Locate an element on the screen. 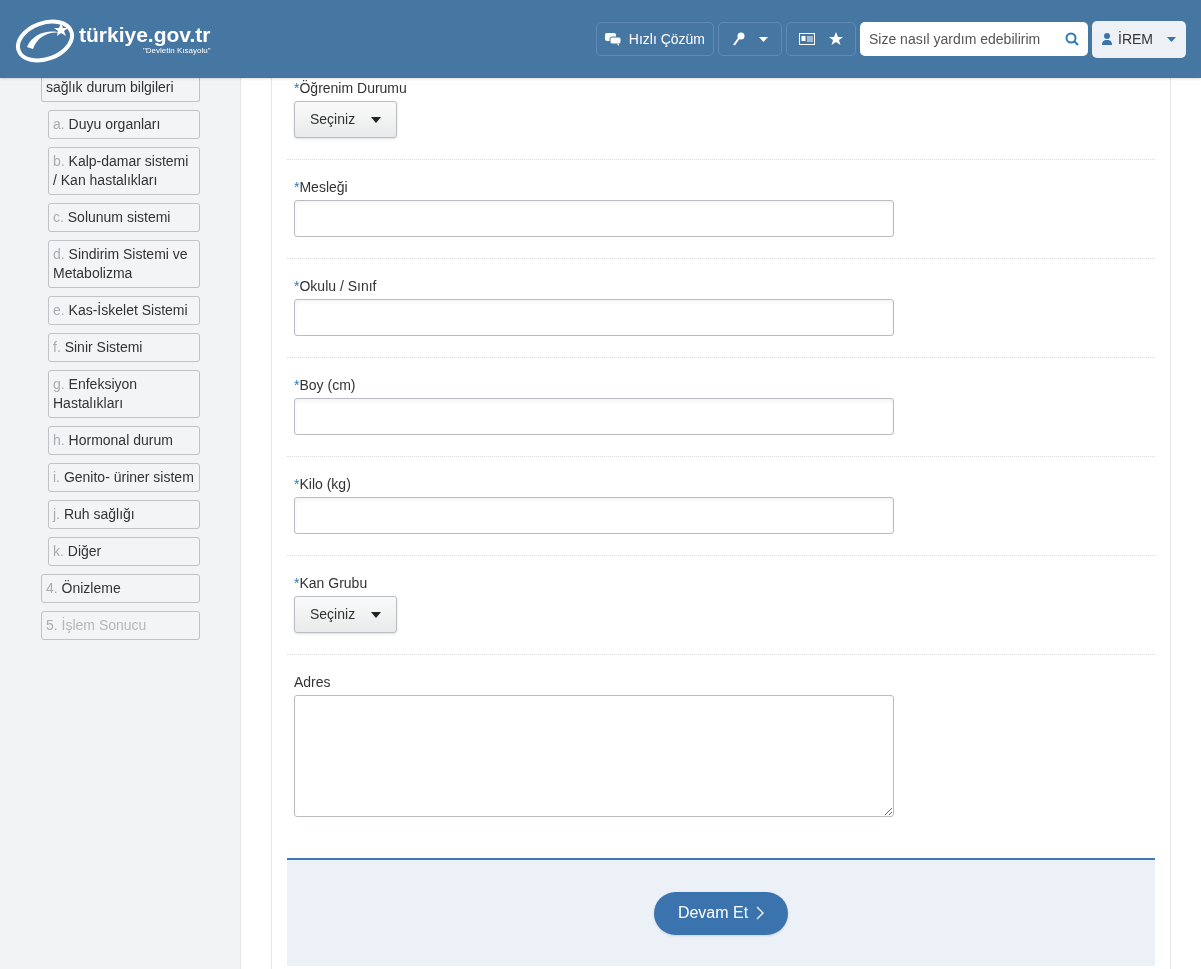 This screenshot has width=1201, height=969. sidebar-item: k. Diğer is located at coordinates (124, 551).